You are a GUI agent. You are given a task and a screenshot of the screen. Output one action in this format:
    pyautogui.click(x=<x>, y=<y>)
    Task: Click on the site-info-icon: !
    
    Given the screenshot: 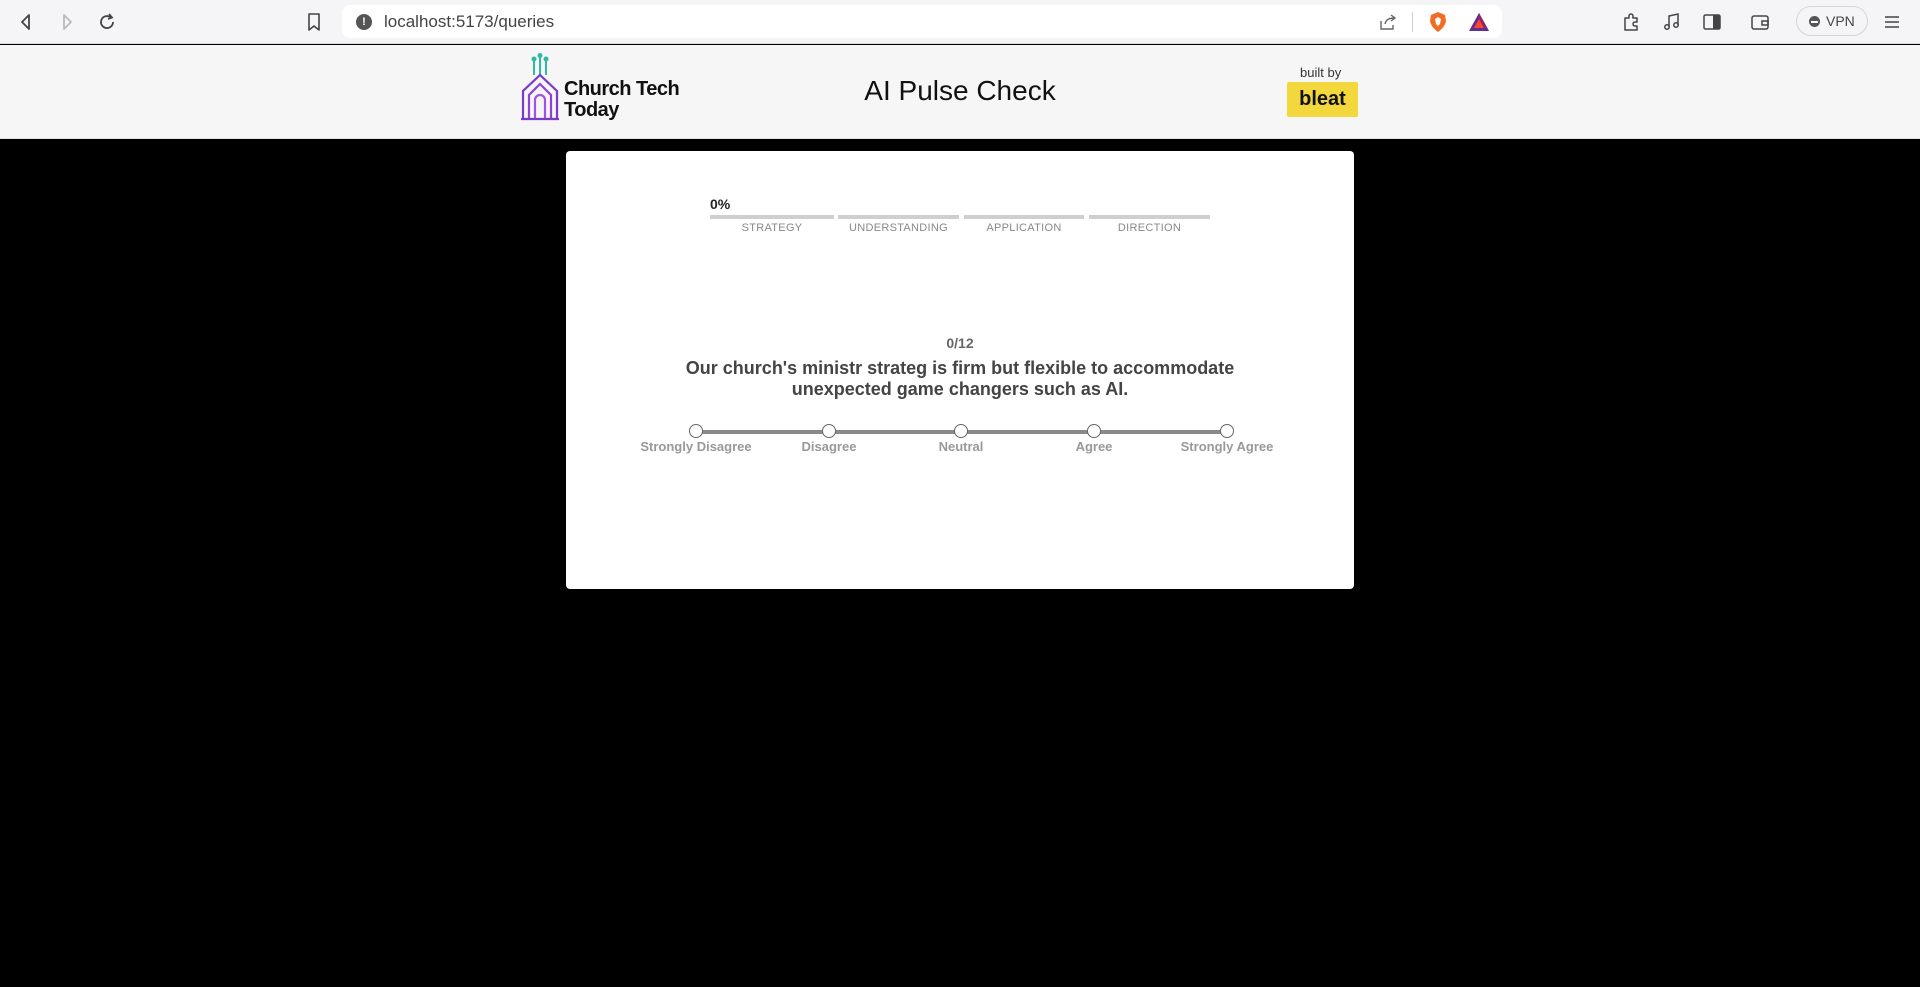 What is the action you would take?
    pyautogui.click(x=364, y=22)
    